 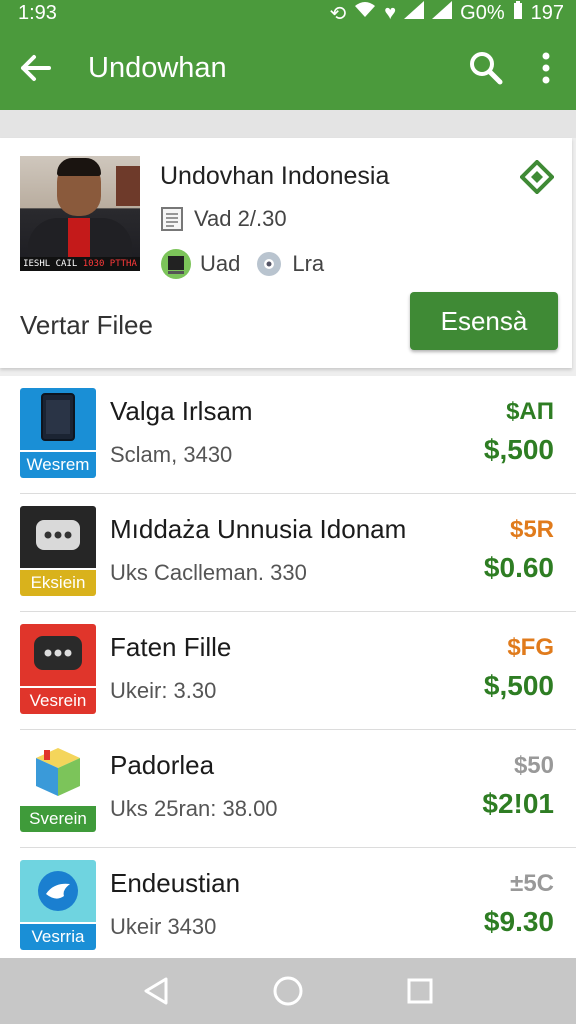 What do you see at coordinates (518, 13) in the screenshot?
I see `battery-icon` at bounding box center [518, 13].